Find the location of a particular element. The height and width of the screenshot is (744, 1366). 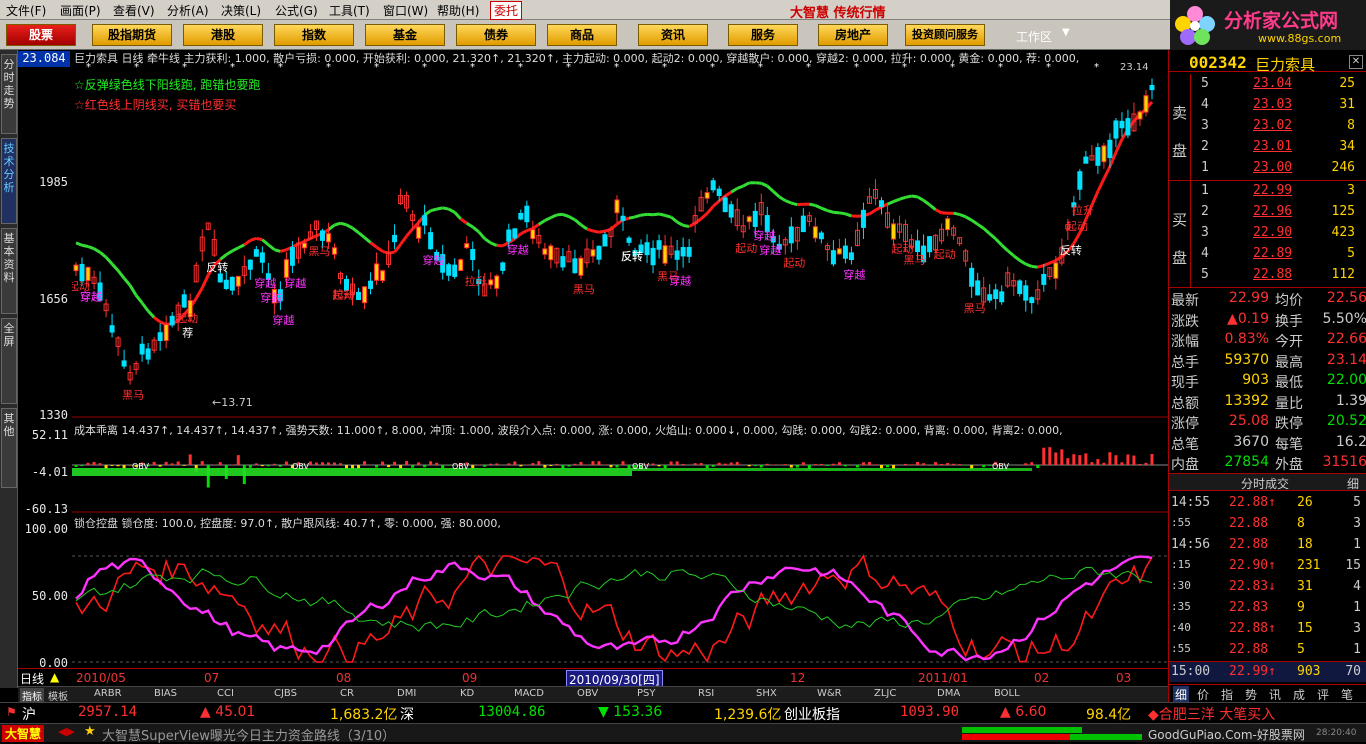

menu-view-pane: 画面(P) is located at coordinates (80, 10).